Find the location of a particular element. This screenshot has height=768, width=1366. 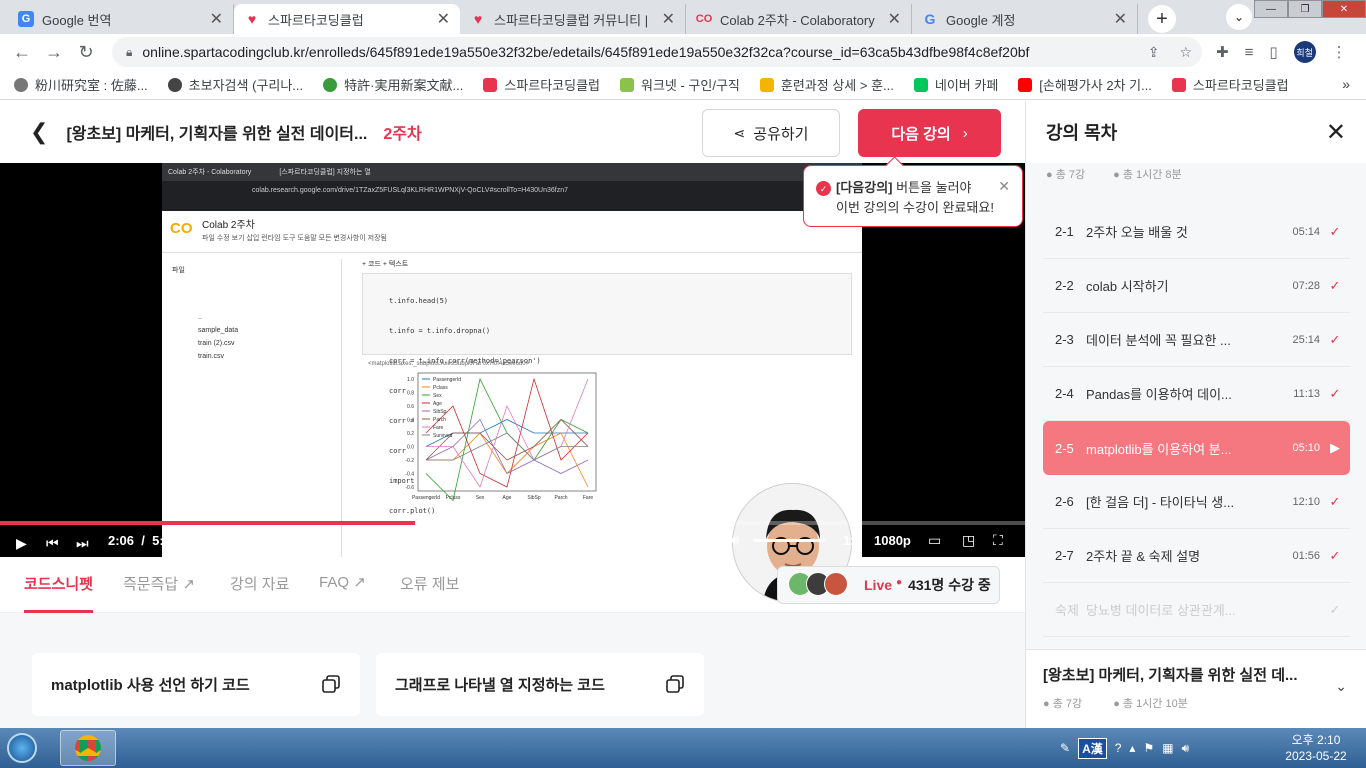

network-icon: ▦ is located at coordinates (1167, 748).